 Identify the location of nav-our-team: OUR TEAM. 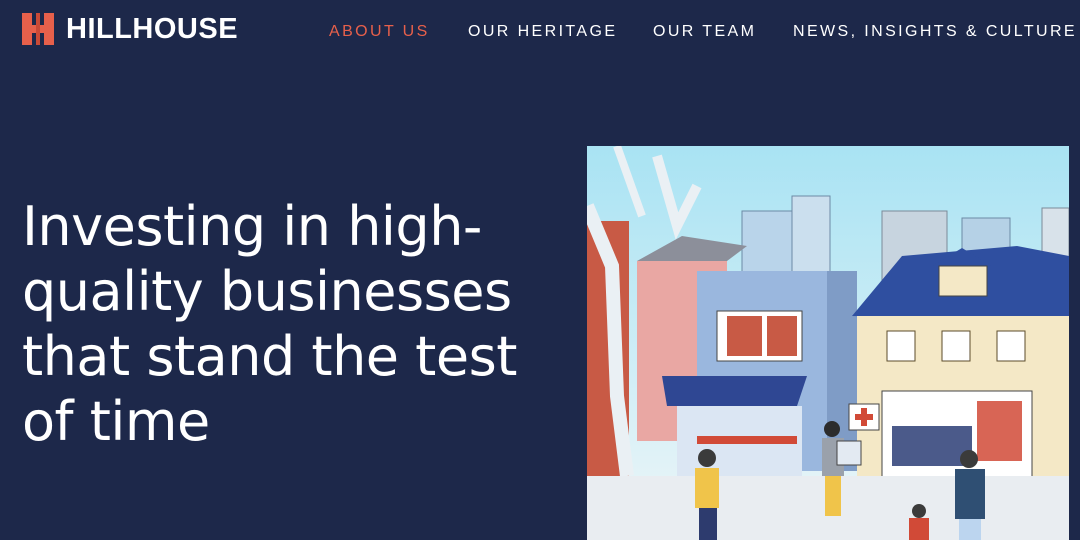
(704, 32).